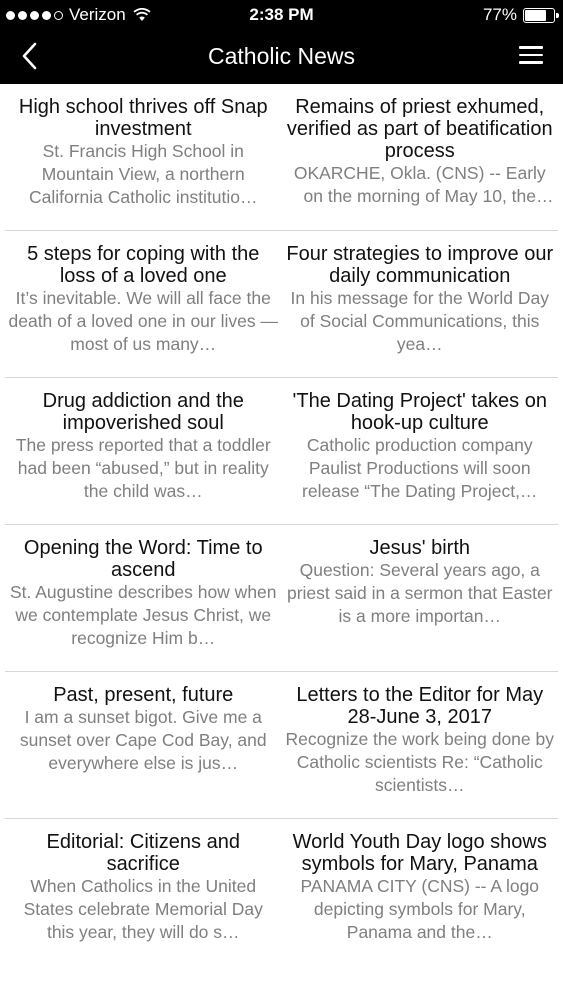  I want to click on battery-info: 77%, so click(520, 15).